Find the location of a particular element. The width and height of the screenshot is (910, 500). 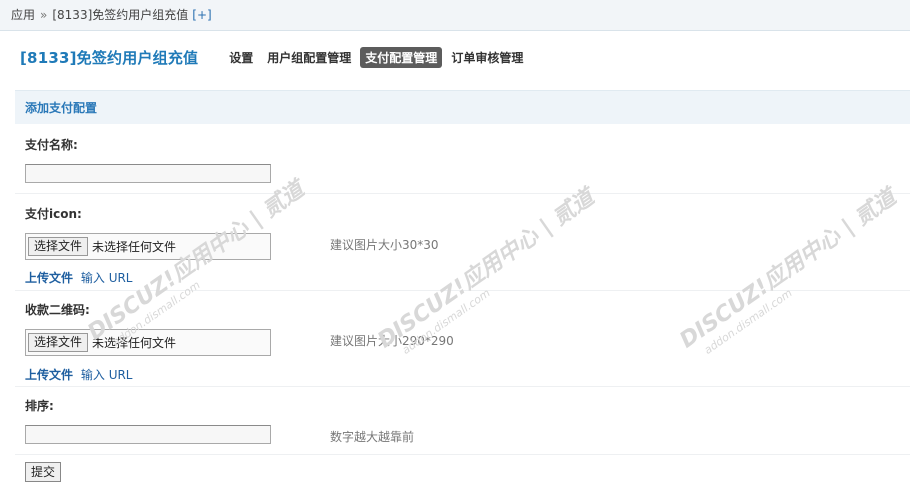

payment-name-input is located at coordinates (148, 173).